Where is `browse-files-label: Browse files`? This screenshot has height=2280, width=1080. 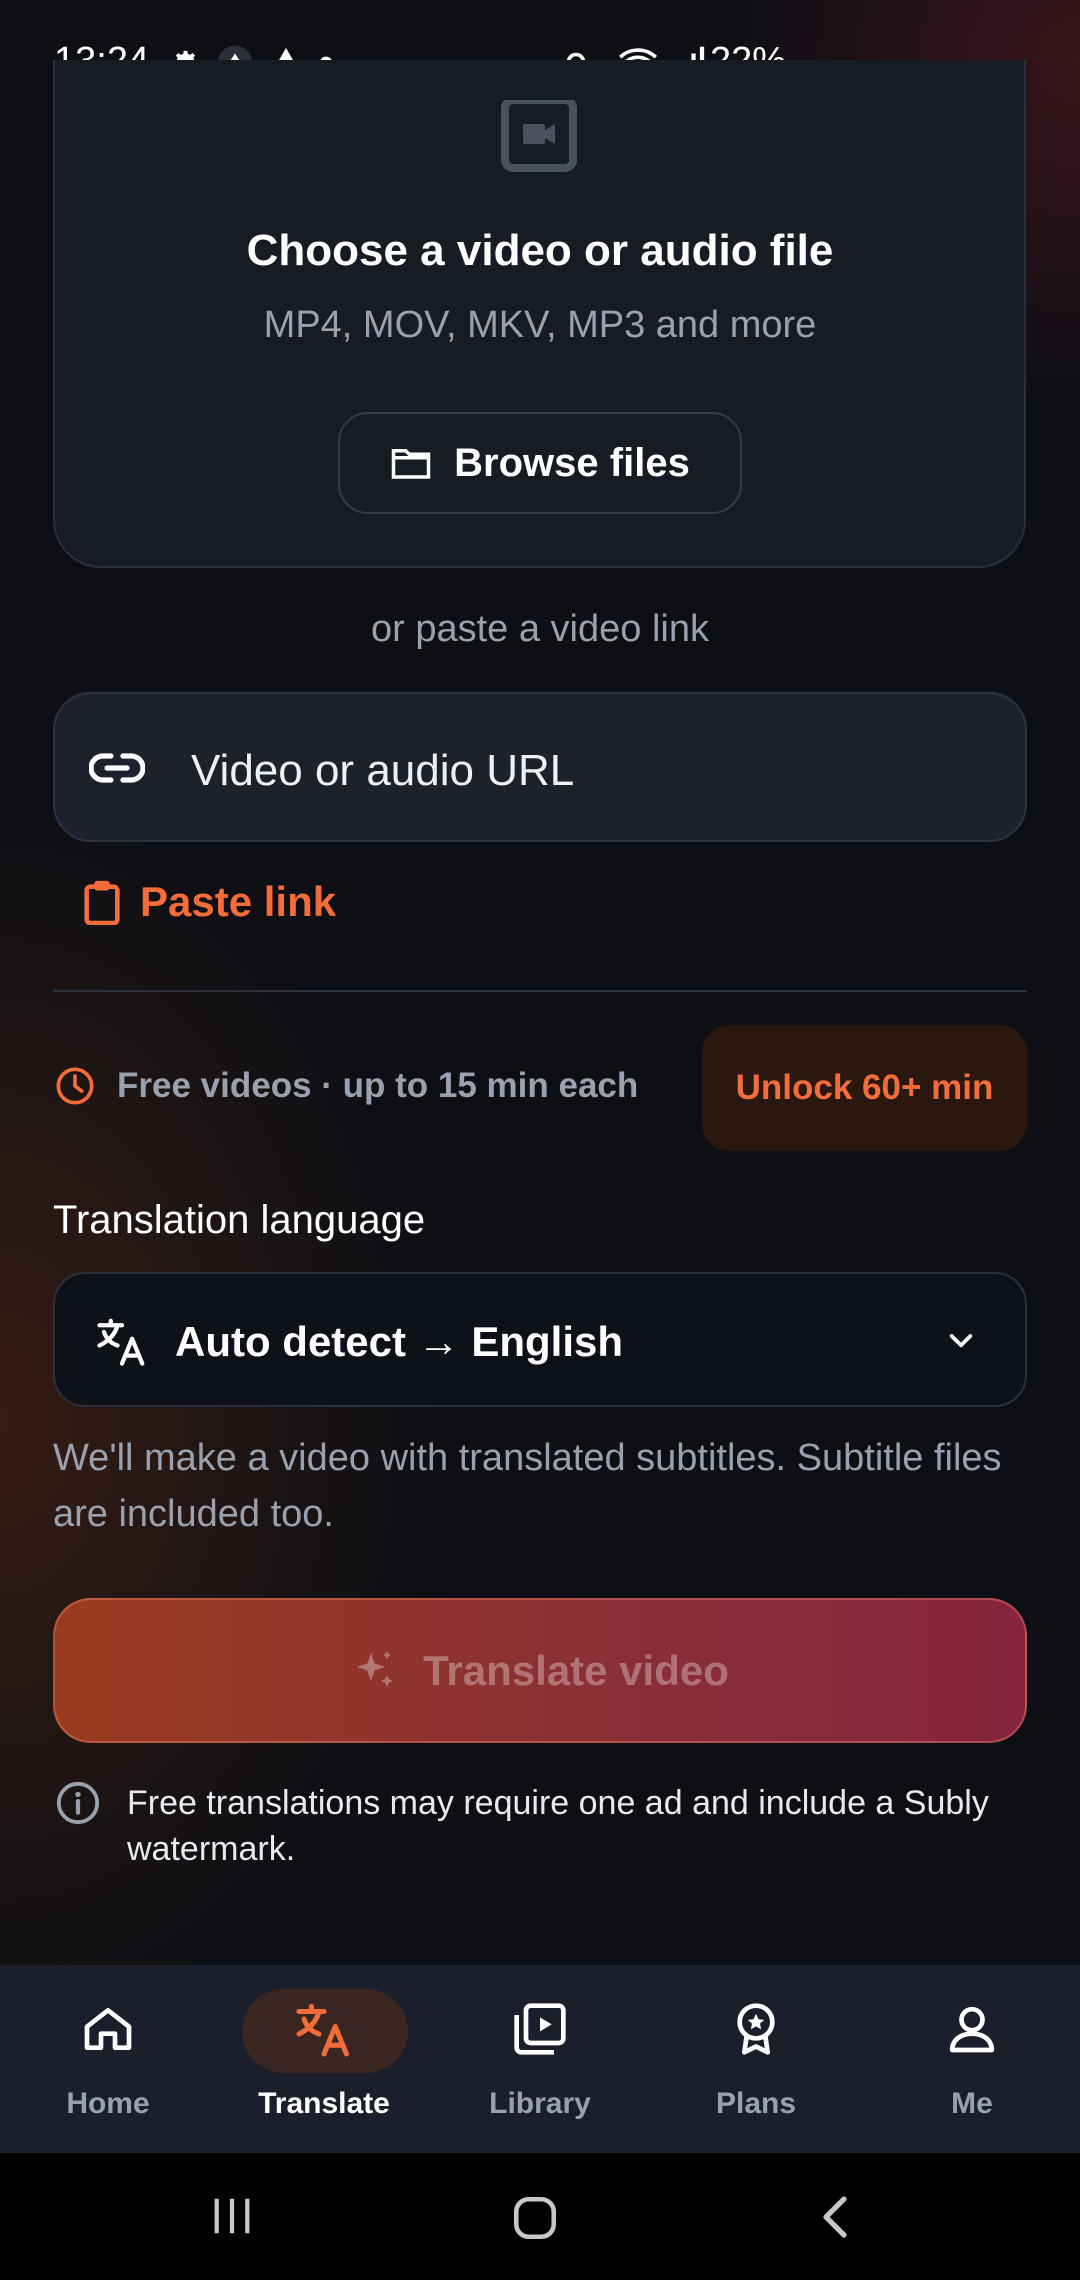
browse-files-label: Browse files is located at coordinates (572, 462).